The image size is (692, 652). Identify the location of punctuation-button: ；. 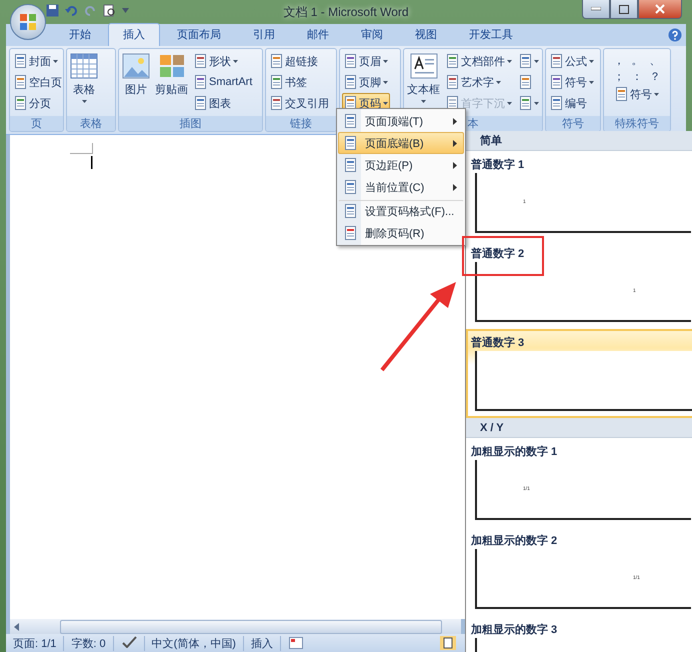
(619, 76).